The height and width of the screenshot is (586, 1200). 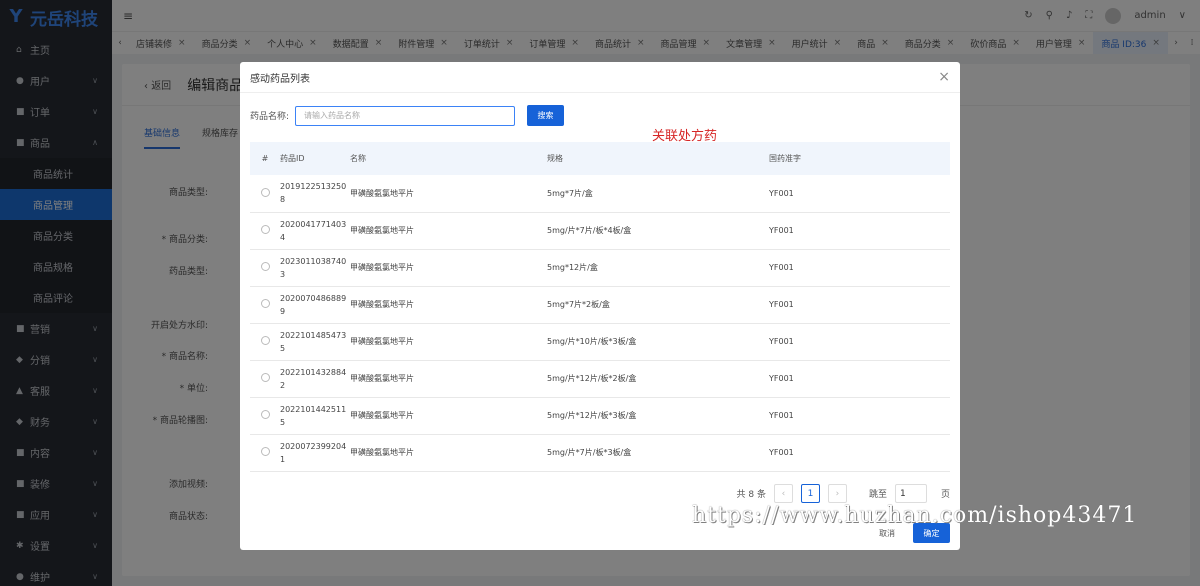 What do you see at coordinates (315, 416) in the screenshot?
I see `drug-id-cell: 2022101442511​5` at bounding box center [315, 416].